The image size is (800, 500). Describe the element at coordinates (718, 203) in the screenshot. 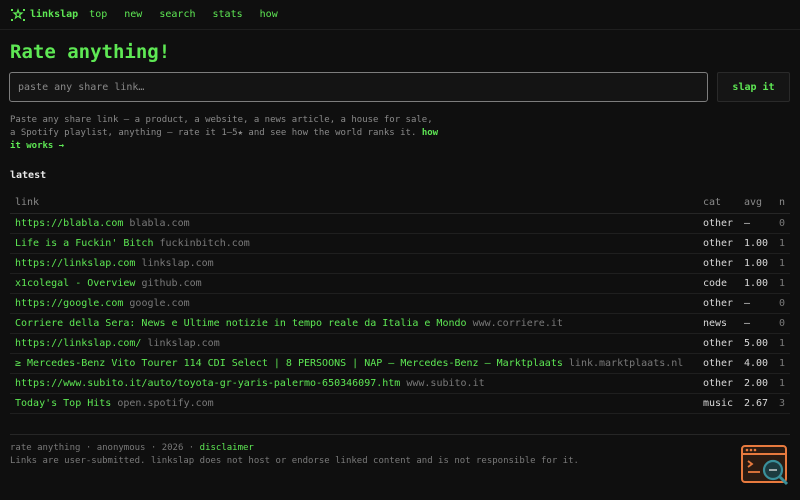

I see `col-header-cat: cat` at that location.